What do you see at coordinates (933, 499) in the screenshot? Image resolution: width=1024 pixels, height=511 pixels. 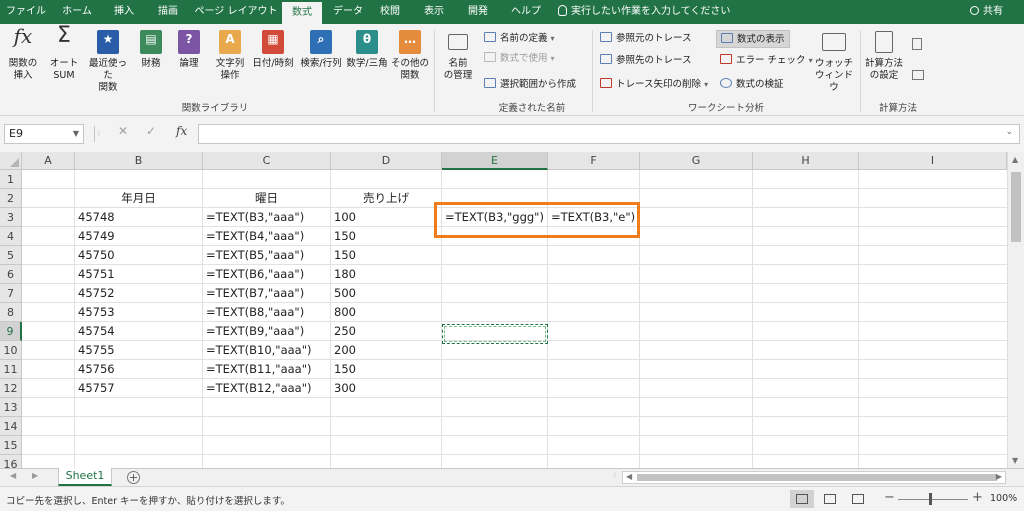 I see `zoom-slider` at bounding box center [933, 499].